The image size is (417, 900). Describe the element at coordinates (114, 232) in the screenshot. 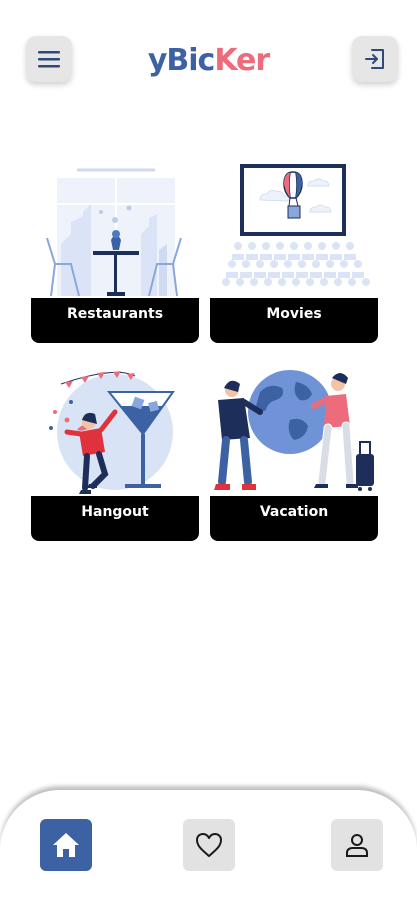

I see `restaurant-table-illustration` at that location.